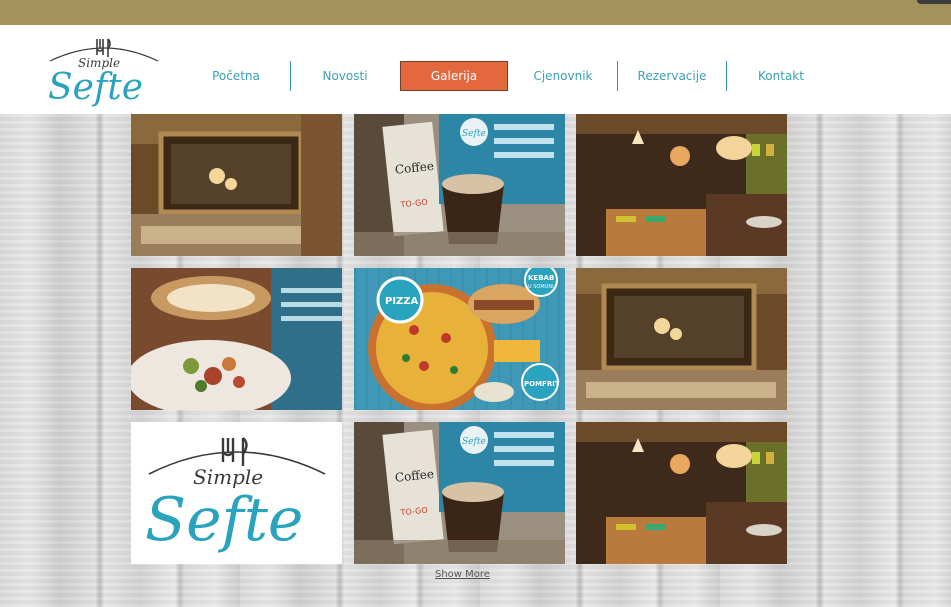  I want to click on logo-tile-sefte-text: Sefte, so click(224, 520).